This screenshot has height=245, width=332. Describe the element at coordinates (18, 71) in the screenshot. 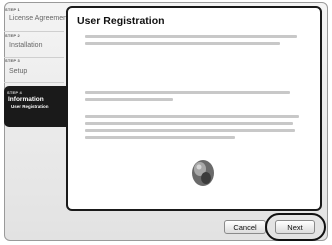

I see `step-3-label: Setup` at that location.